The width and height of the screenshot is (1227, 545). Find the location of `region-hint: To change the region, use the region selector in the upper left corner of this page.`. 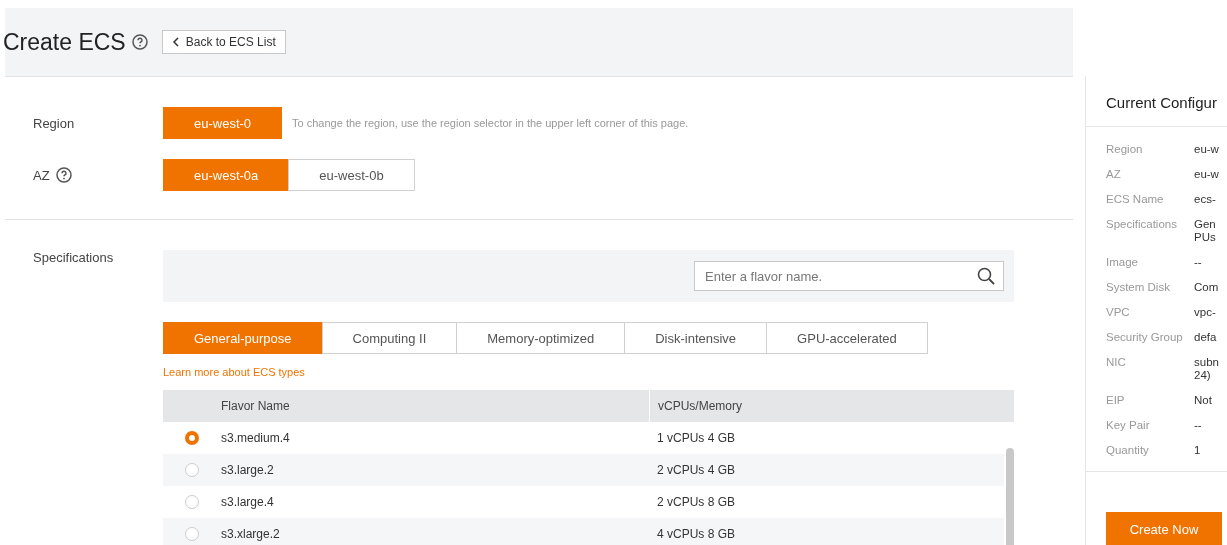

region-hint: To change the region, use the region selector in the upper left corner of this page. is located at coordinates (490, 123).